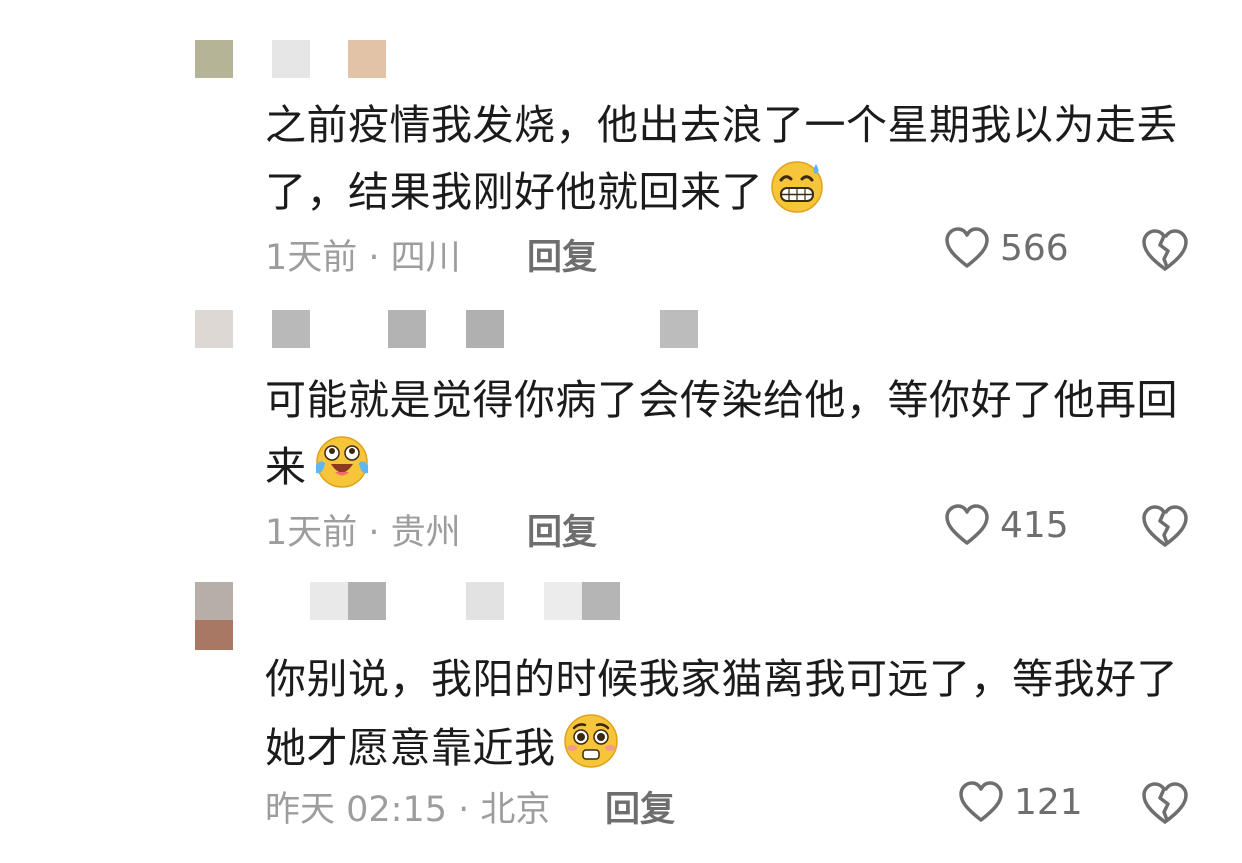 This screenshot has height=863, width=1242. I want to click on grinning-sweat-emoji, so click(797, 195).